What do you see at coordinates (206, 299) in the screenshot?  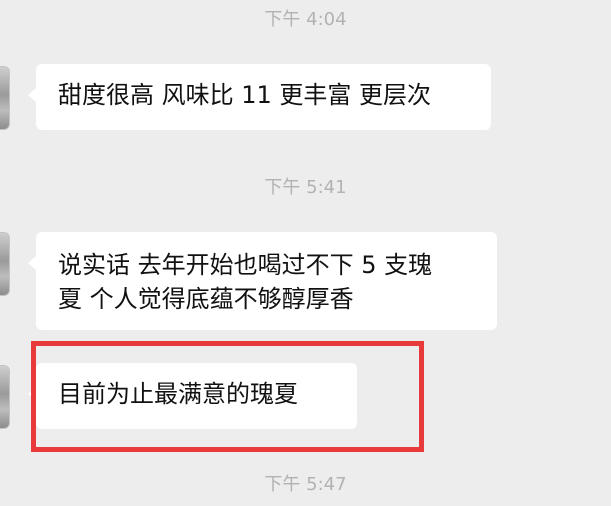 I see `message-text-line: 夏 个人觉得底蕴不够醇厚香` at bounding box center [206, 299].